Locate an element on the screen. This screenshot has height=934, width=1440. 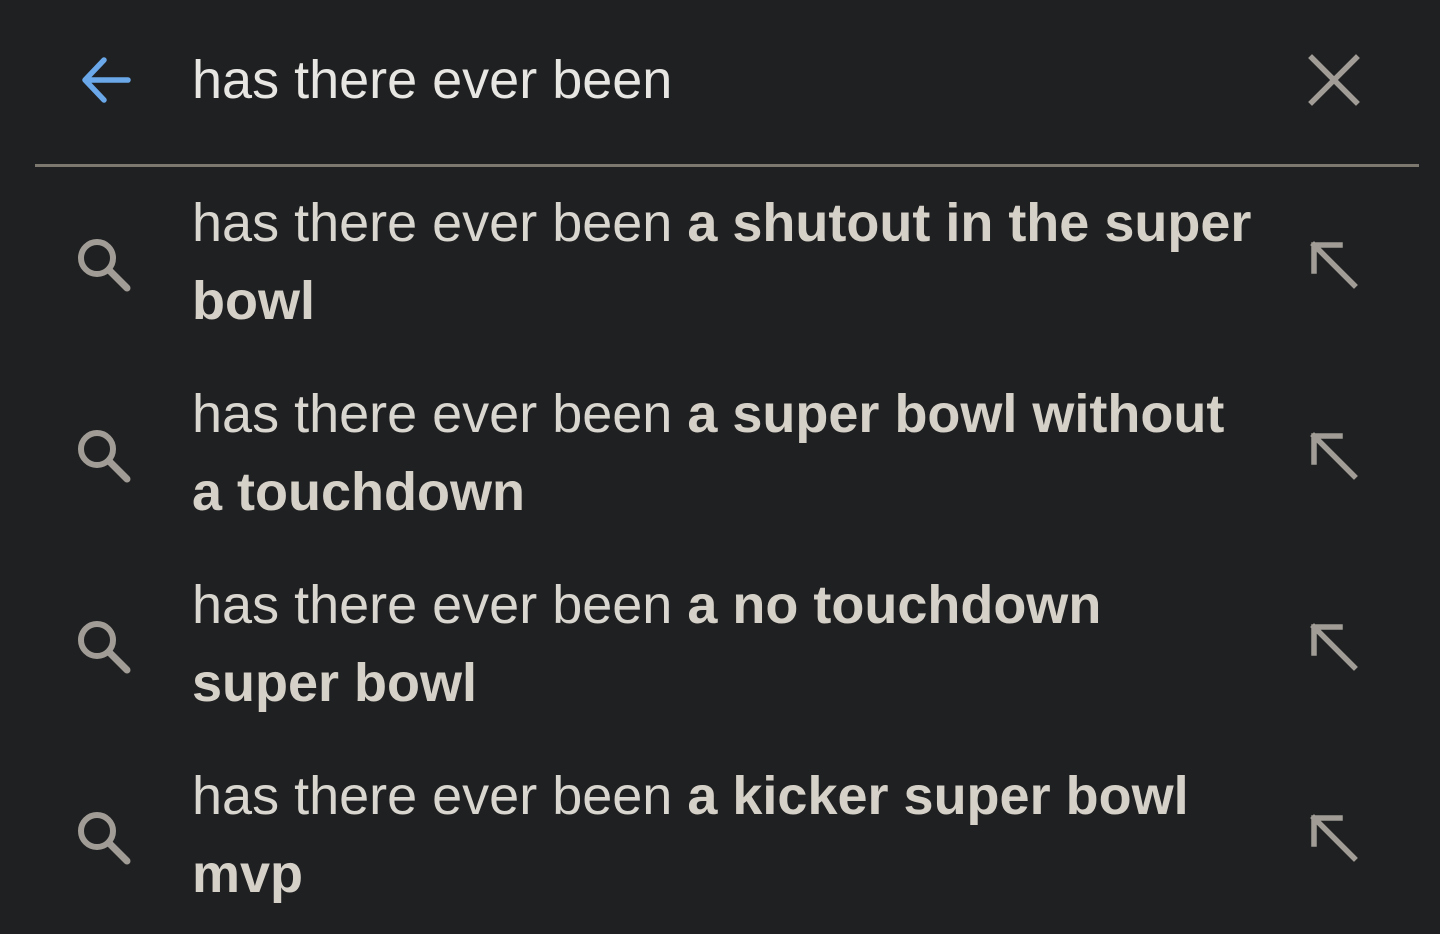
arrow-left-icon is located at coordinates (106, 80).